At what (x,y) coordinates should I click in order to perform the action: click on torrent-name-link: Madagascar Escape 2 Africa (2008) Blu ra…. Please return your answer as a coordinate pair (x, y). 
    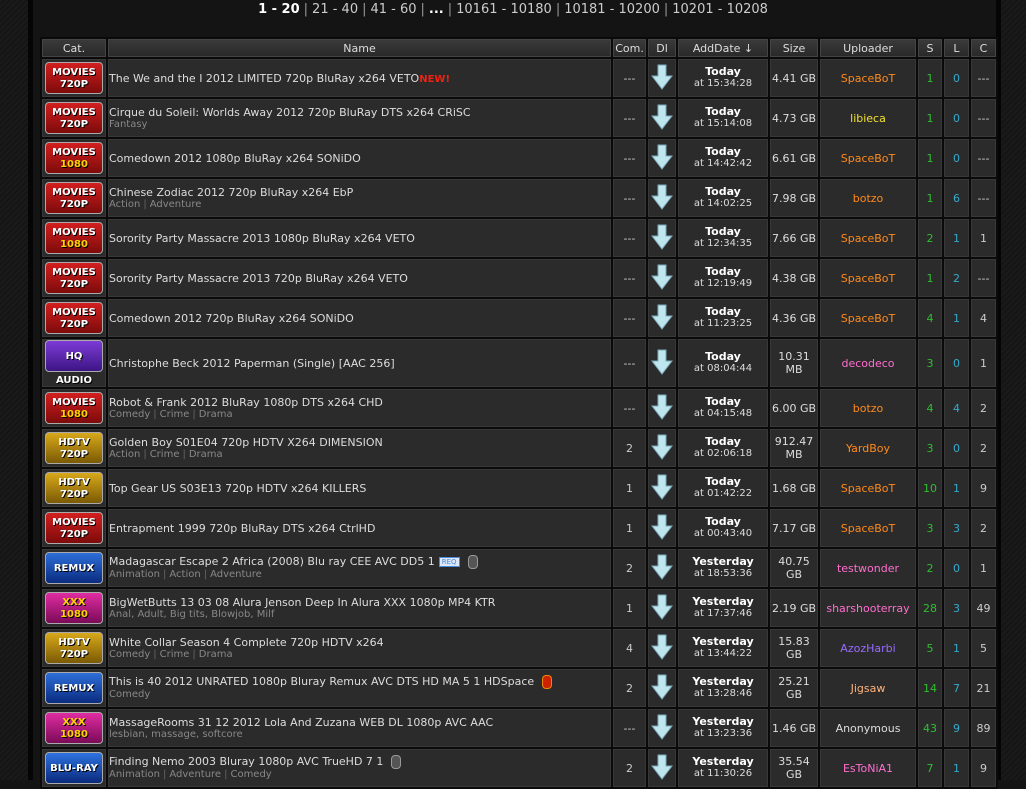
    Looking at the image, I should click on (272, 561).